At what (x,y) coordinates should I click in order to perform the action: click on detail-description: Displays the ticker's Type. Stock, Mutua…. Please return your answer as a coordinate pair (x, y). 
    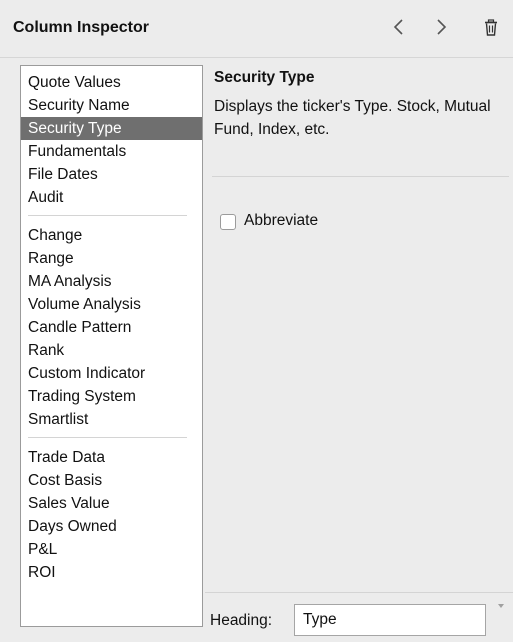
    Looking at the image, I should click on (352, 118).